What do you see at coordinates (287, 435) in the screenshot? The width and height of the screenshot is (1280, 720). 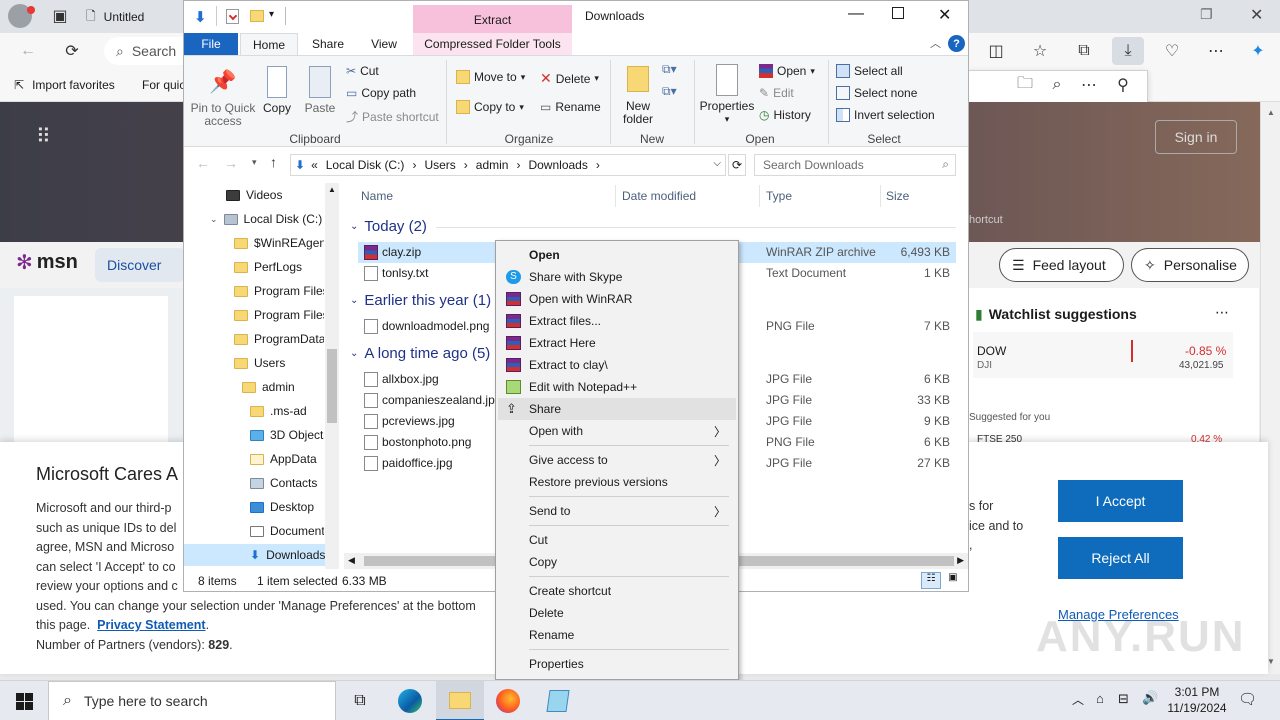 I see `nav-item-3d-objects: 3D Objects` at bounding box center [287, 435].